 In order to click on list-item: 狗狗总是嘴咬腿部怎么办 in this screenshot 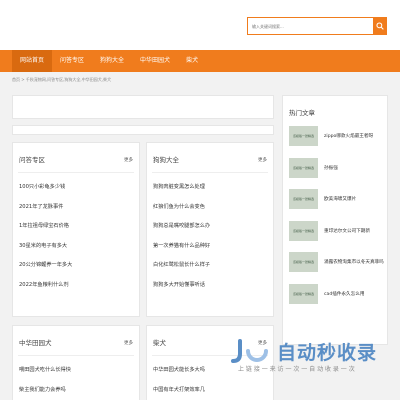, I will do `click(210, 232)`.